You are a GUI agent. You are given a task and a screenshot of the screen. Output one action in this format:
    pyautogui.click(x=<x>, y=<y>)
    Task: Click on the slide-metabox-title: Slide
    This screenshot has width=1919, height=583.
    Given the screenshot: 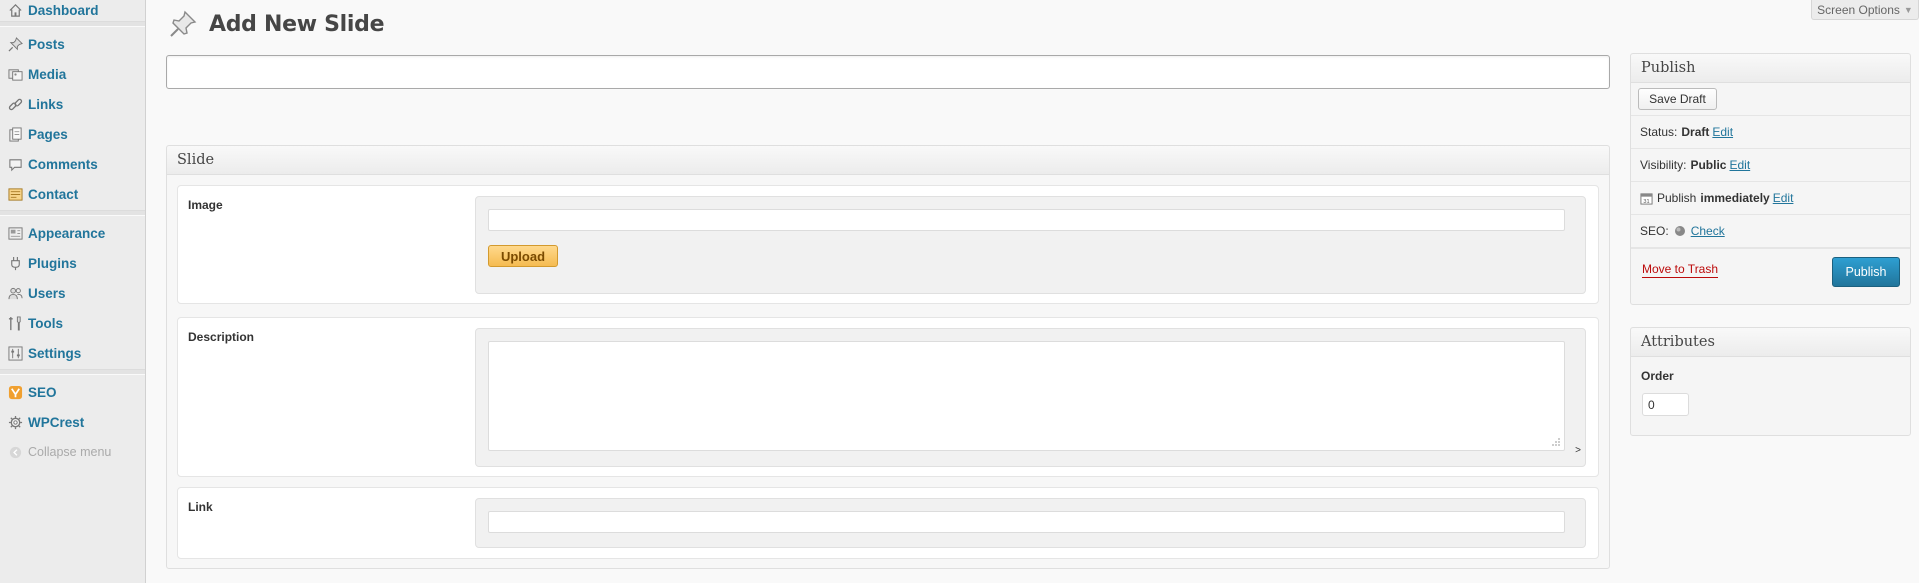 What is the action you would take?
    pyautogui.click(x=888, y=160)
    